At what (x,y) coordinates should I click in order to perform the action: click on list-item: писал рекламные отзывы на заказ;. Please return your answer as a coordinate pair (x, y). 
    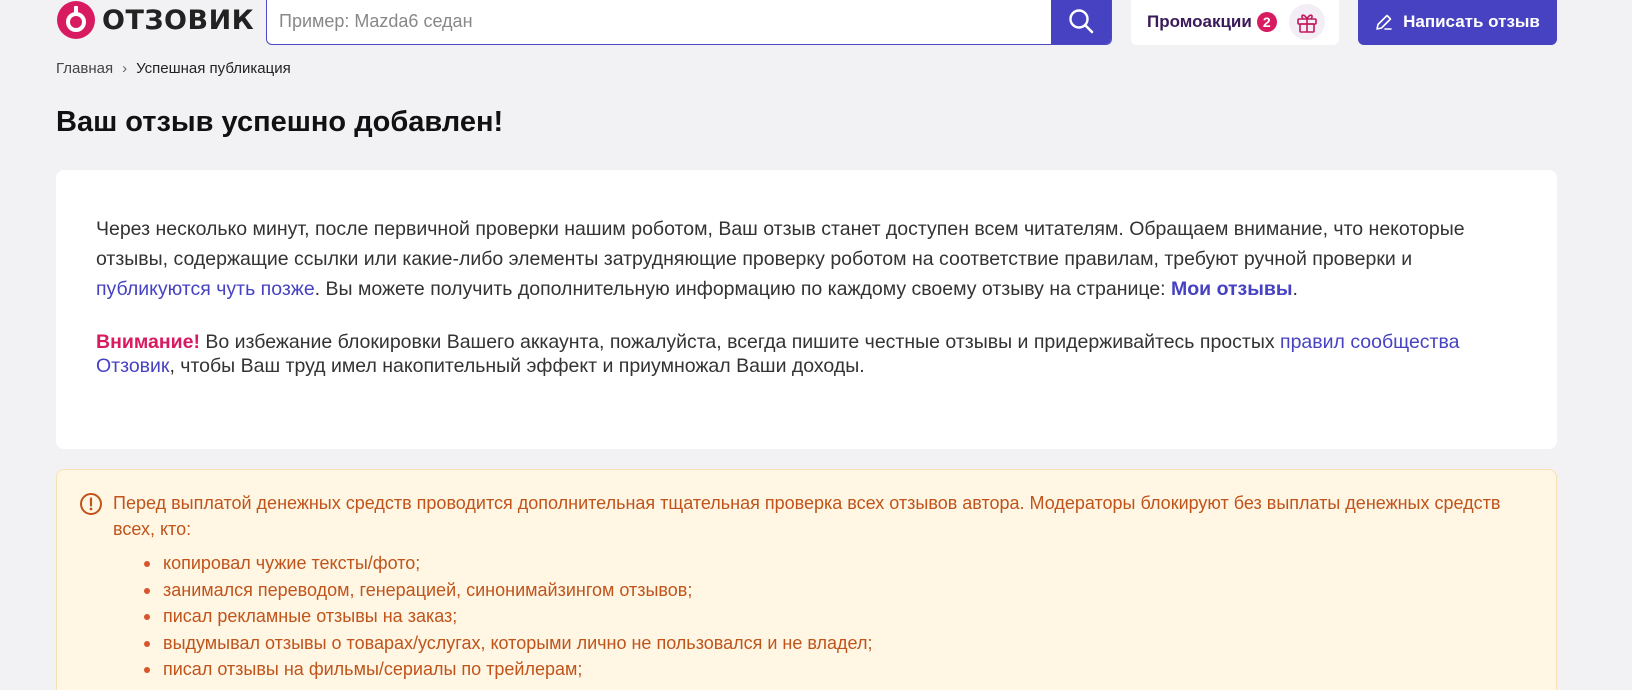
    Looking at the image, I should click on (835, 616).